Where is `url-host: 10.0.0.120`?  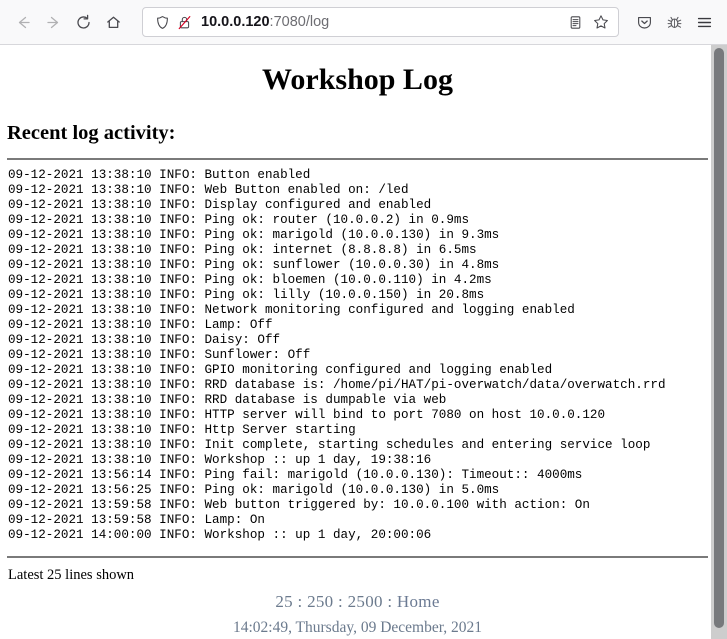
url-host: 10.0.0.120 is located at coordinates (235, 22).